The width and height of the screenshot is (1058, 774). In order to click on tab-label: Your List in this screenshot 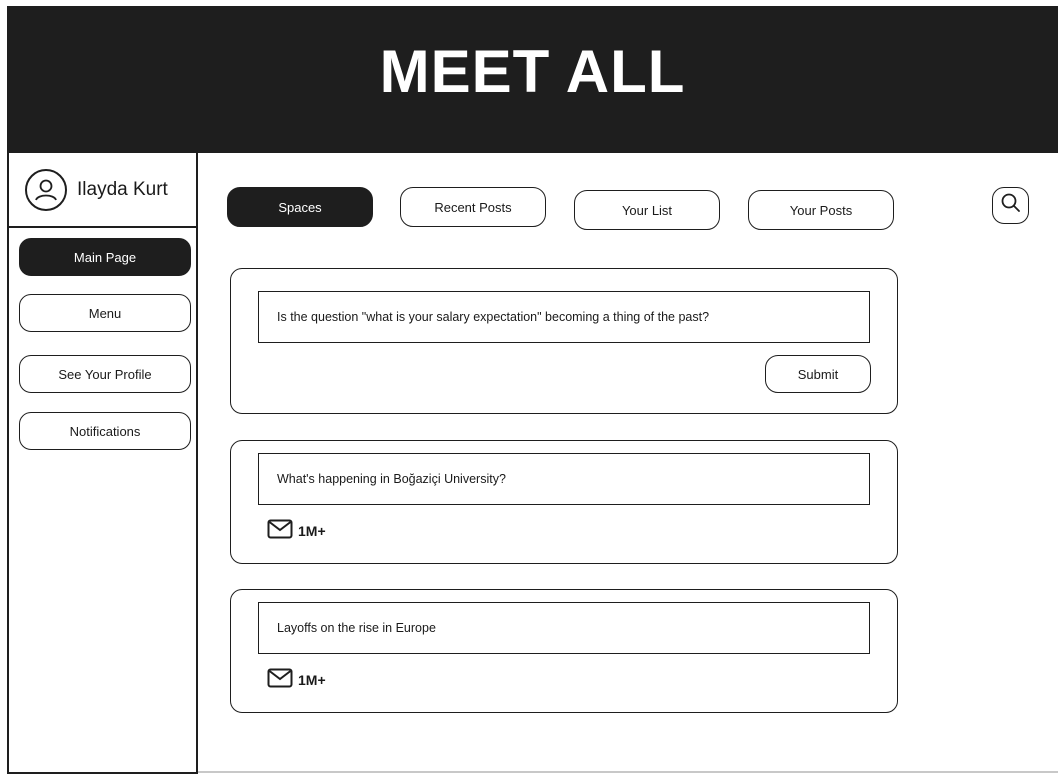, I will do `click(647, 210)`.